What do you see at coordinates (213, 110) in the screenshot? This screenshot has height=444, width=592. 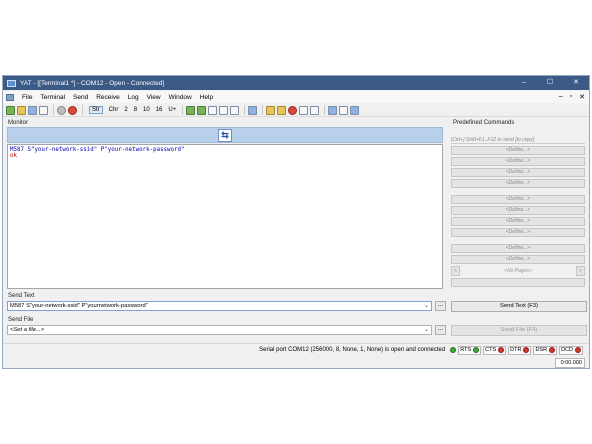 I see `clear-monitor-icon` at bounding box center [213, 110].